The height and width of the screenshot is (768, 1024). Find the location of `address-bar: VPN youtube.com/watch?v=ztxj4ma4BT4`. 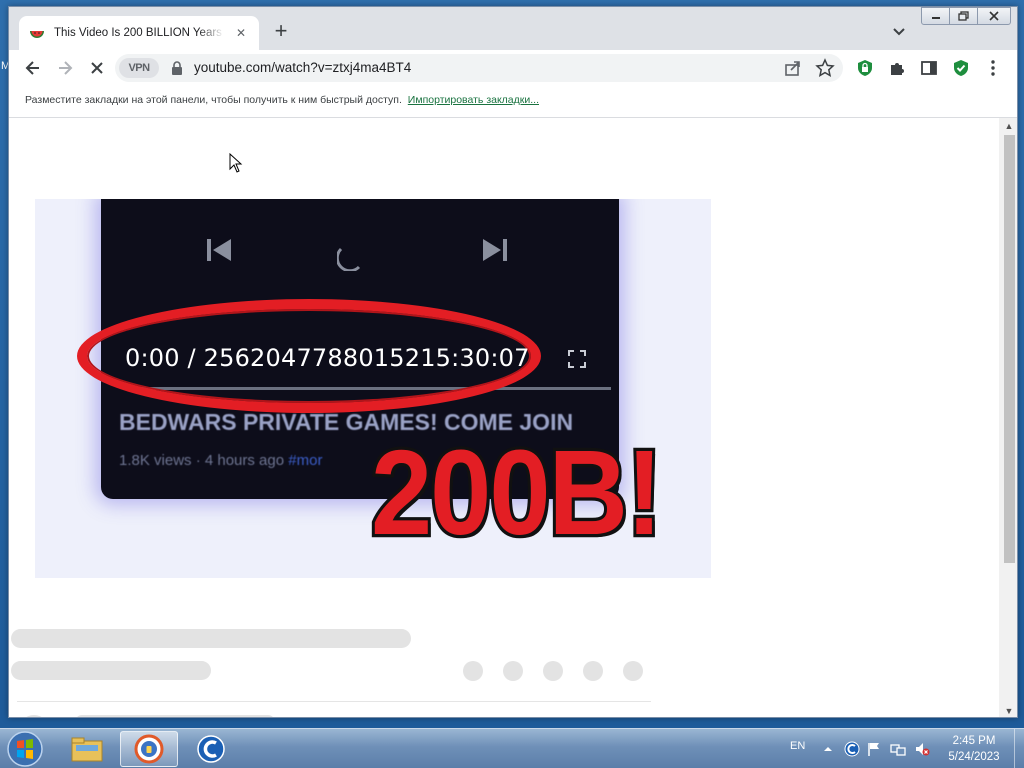

address-bar: VPN youtube.com/watch?v=ztxj4ma4BT4 is located at coordinates (479, 68).